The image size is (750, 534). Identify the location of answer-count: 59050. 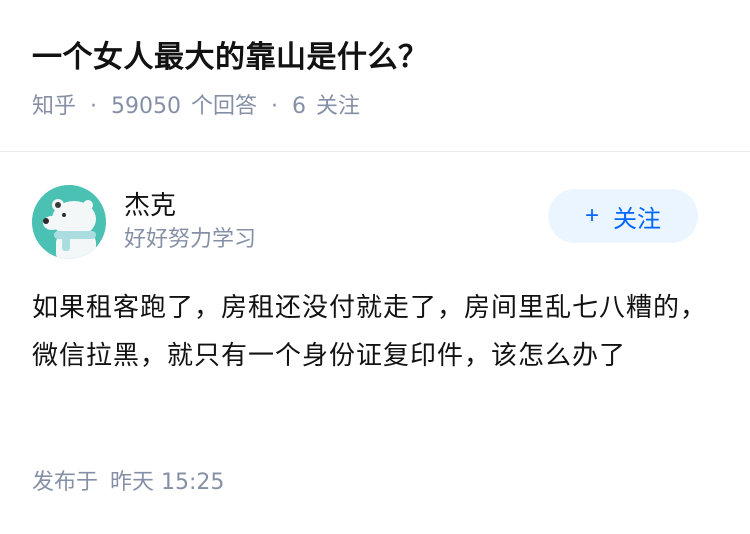
(146, 106).